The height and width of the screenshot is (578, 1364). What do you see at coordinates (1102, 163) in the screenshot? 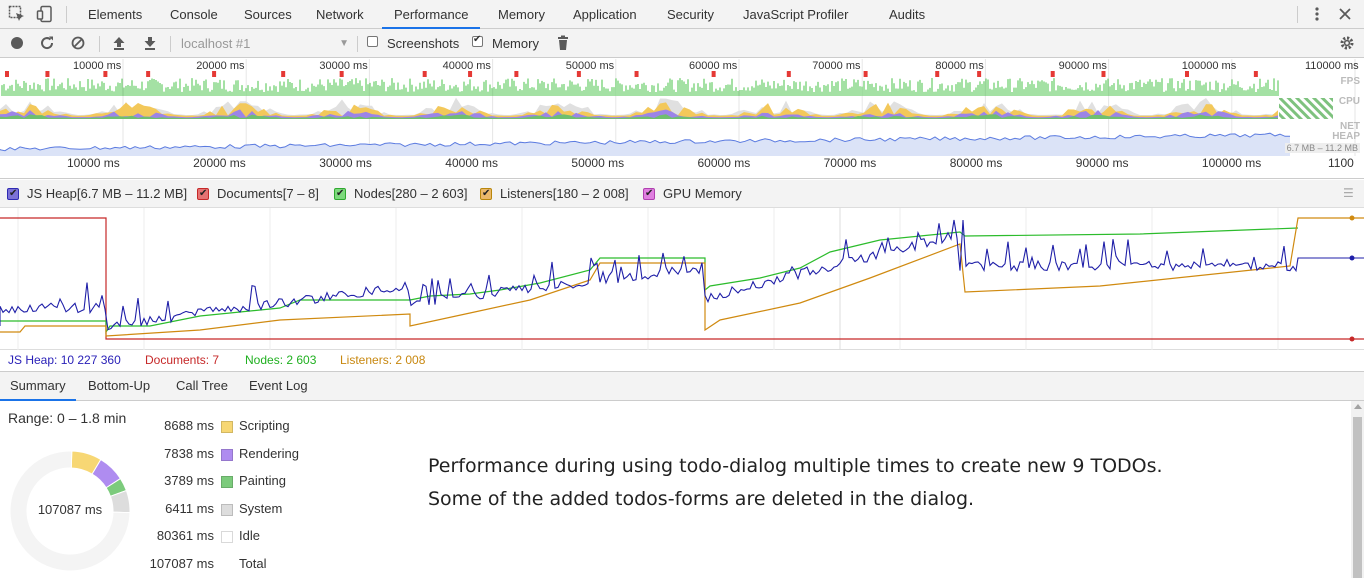
I see `overview-bottom-tick-label: 90000 ms` at bounding box center [1102, 163].